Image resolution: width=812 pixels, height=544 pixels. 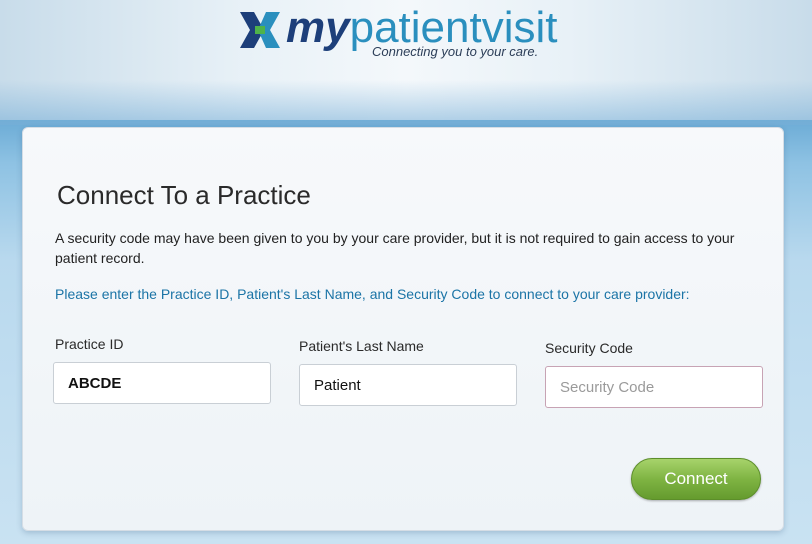 What do you see at coordinates (589, 348) in the screenshot?
I see `security-code-label: Security Code` at bounding box center [589, 348].